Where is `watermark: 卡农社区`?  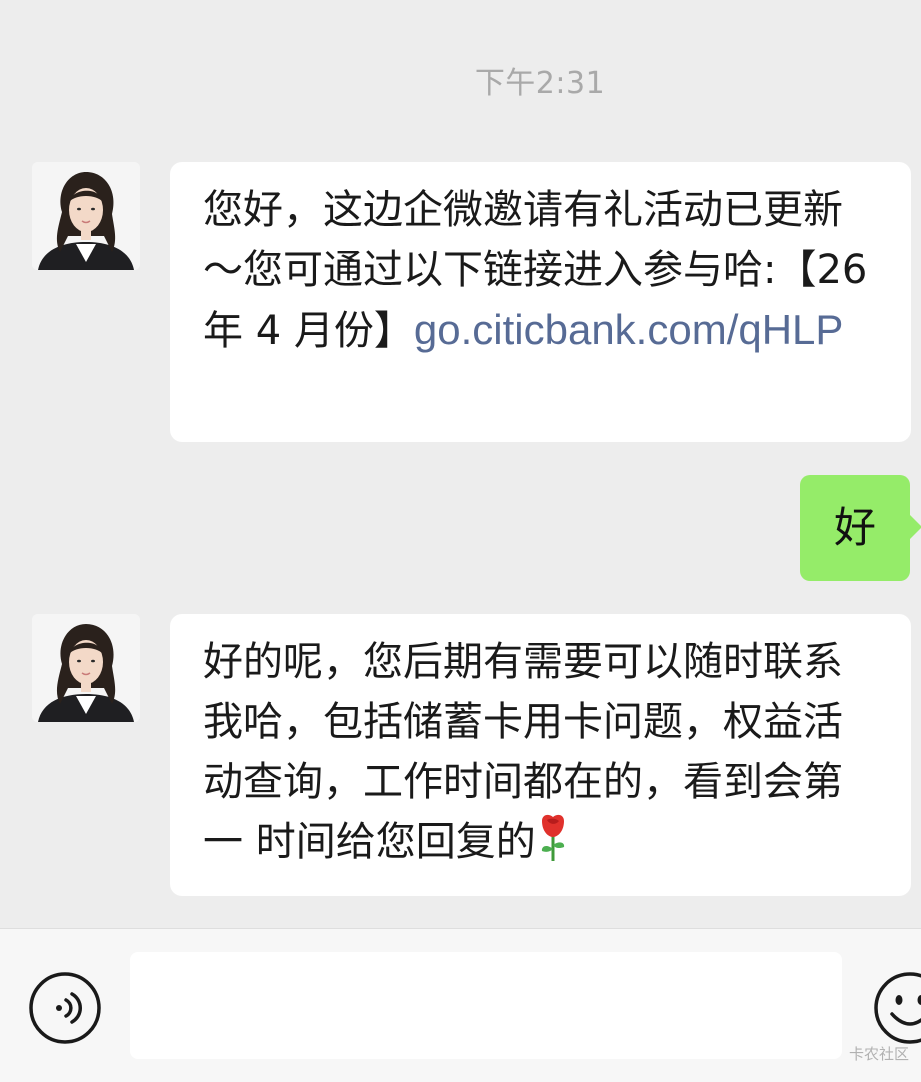
watermark: 卡农社区 is located at coordinates (879, 1053).